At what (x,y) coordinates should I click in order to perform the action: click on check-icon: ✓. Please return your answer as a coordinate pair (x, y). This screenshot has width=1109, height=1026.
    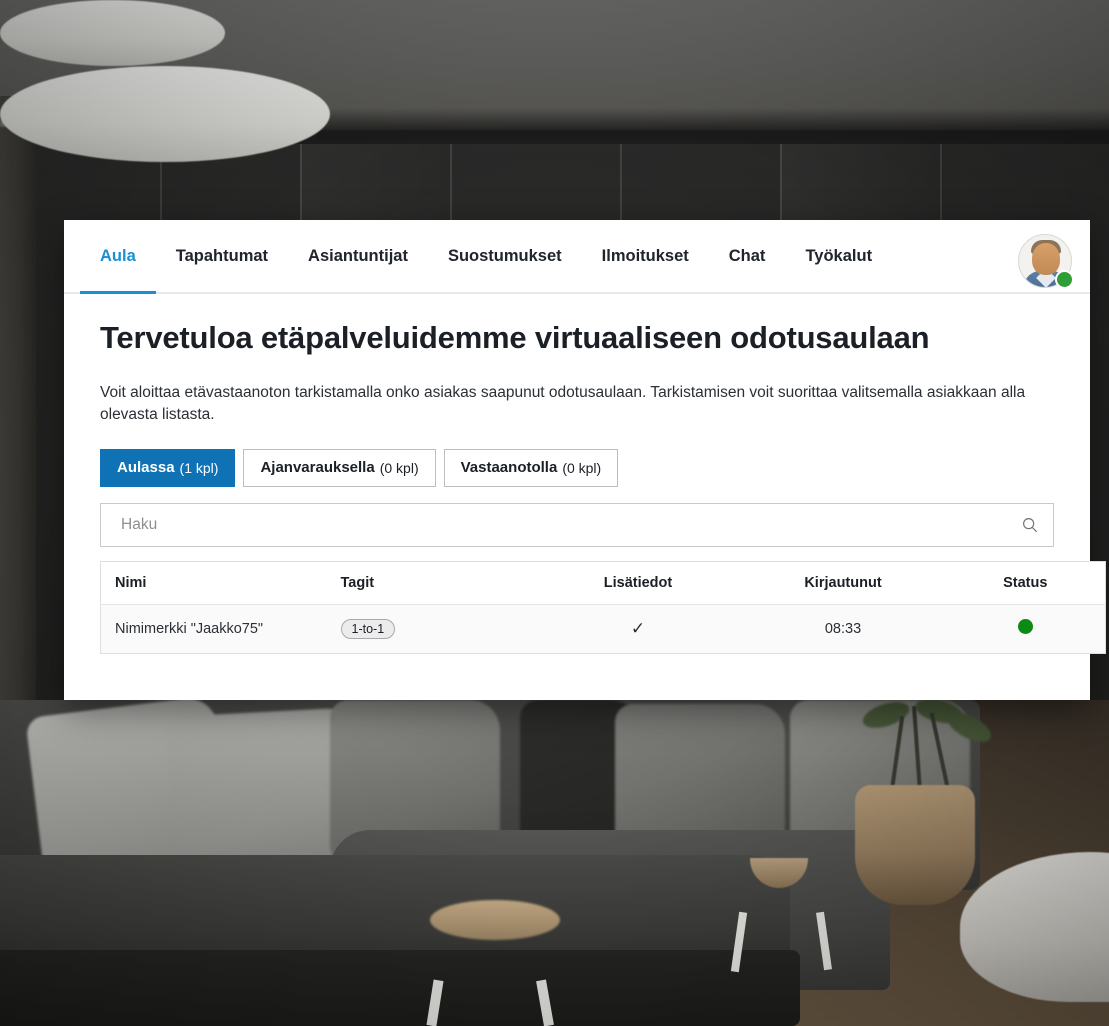
    Looking at the image, I should click on (638, 628).